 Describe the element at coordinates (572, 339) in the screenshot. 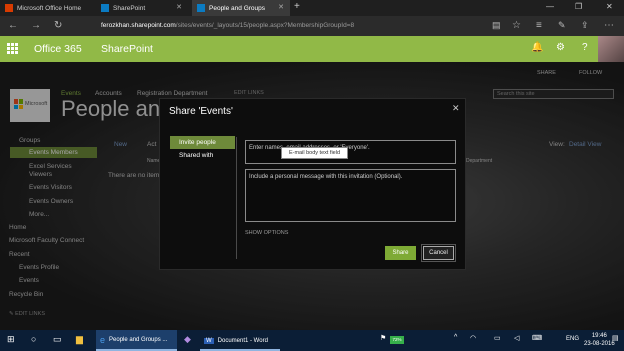

I see `language-indicator: ENG` at that location.